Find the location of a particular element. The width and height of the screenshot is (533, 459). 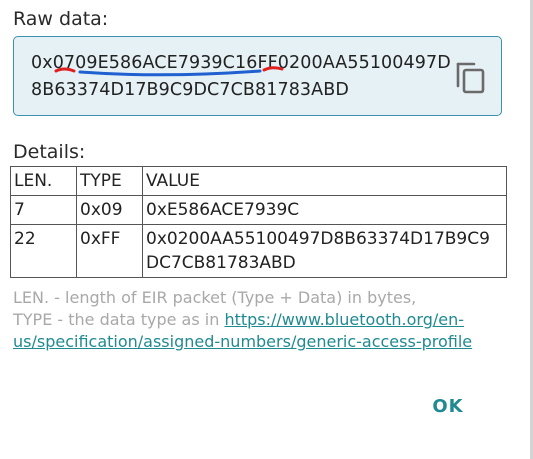

cell-type: 0xFF is located at coordinates (109, 251).